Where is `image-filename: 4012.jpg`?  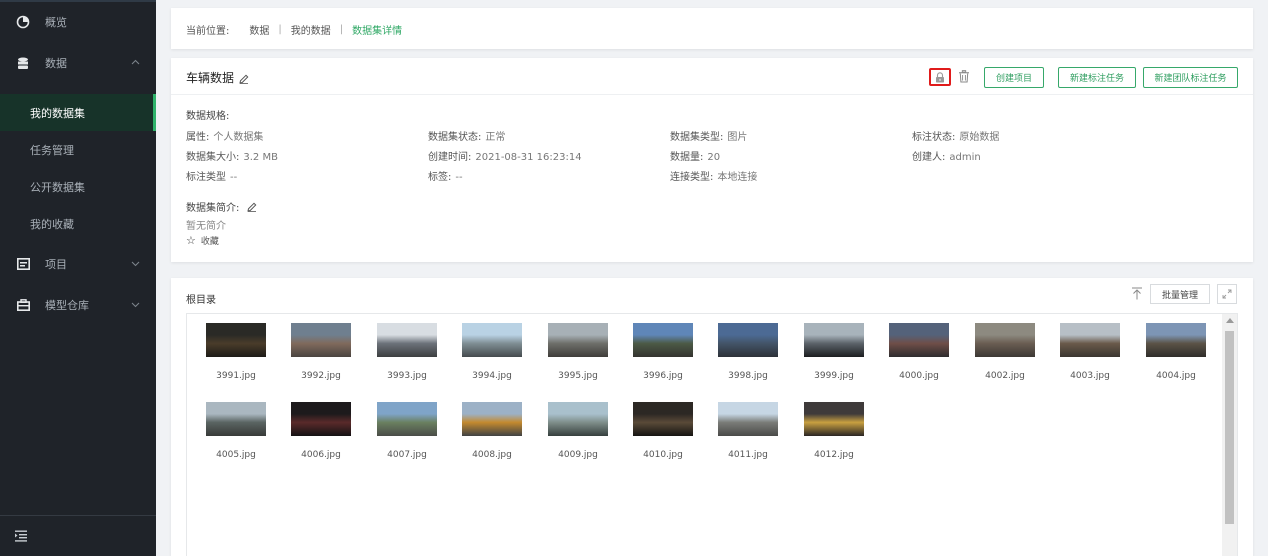
image-filename: 4012.jpg is located at coordinates (834, 455).